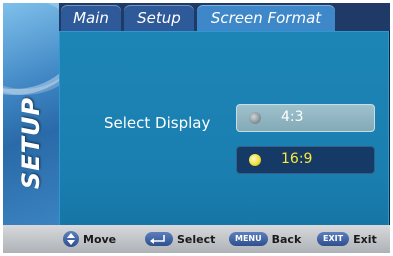  What do you see at coordinates (305, 118) in the screenshot?
I see `display-option-4-3: 4:3` at bounding box center [305, 118].